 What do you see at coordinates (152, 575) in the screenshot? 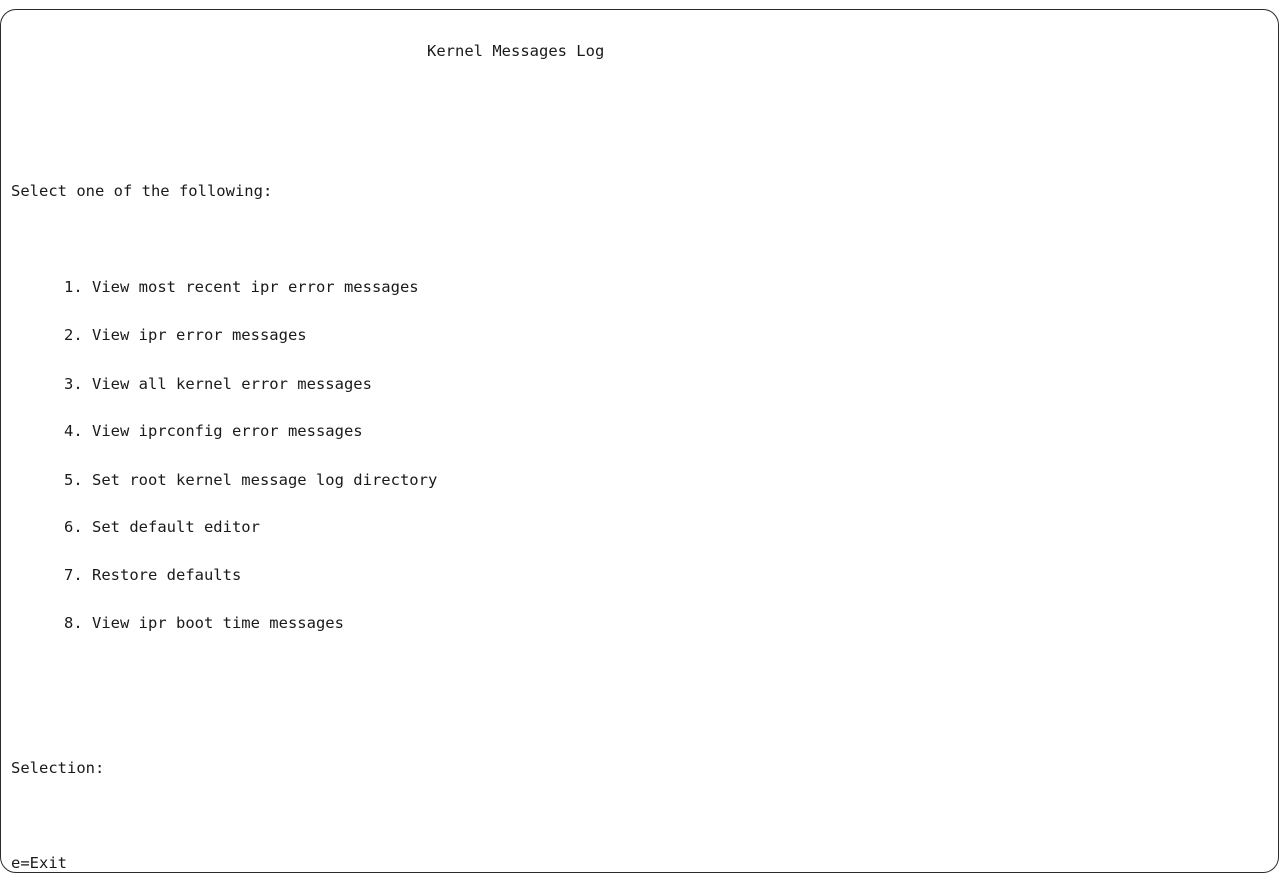
I see `menu-option-7: 7. Restore defaults` at bounding box center [152, 575].